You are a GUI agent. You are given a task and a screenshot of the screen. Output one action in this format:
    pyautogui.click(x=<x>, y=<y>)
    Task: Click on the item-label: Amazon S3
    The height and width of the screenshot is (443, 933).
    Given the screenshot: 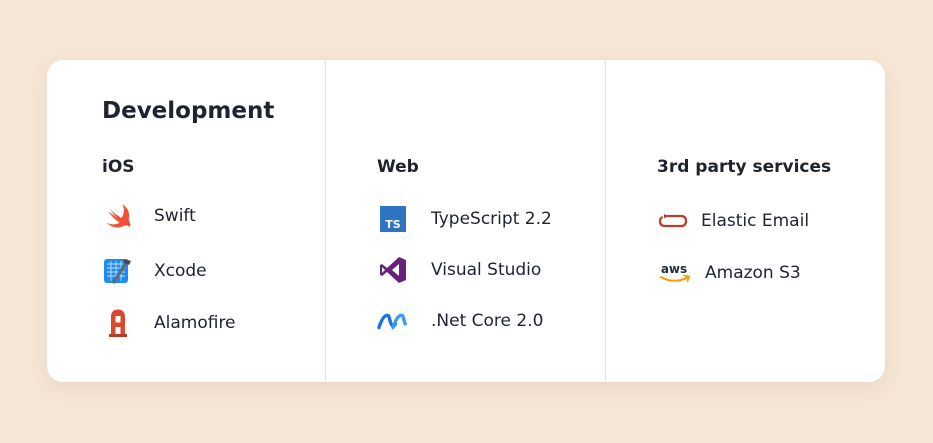 What is the action you would take?
    pyautogui.click(x=753, y=273)
    